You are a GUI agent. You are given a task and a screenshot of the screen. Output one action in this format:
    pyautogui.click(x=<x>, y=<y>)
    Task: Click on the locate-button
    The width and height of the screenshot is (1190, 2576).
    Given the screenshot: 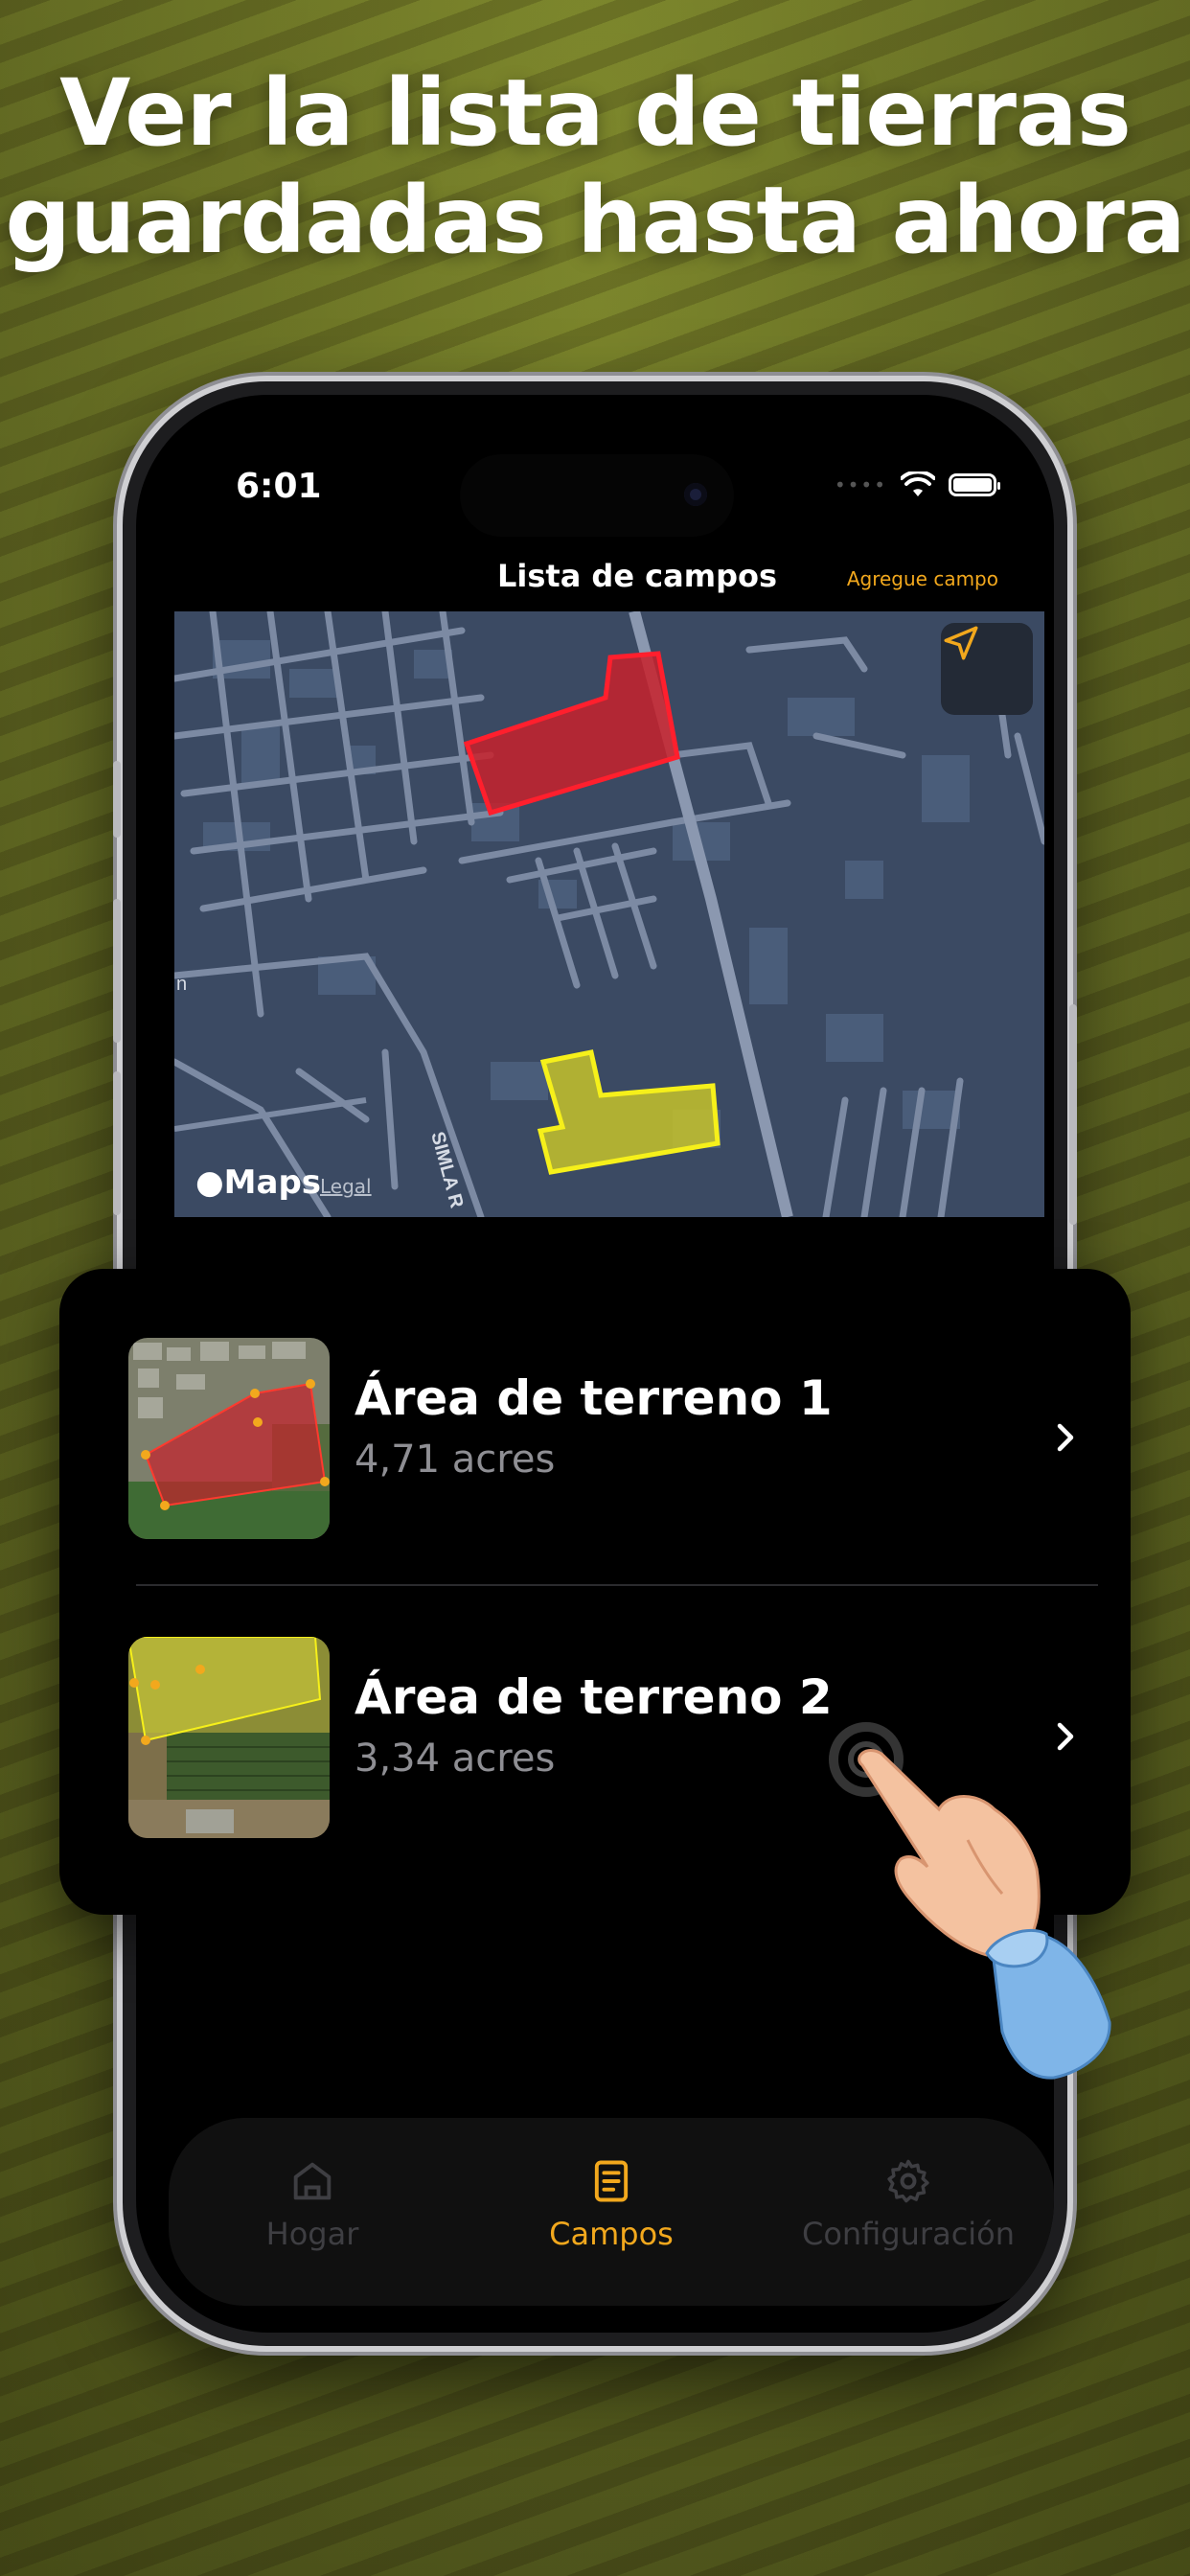 What is the action you would take?
    pyautogui.click(x=987, y=669)
    